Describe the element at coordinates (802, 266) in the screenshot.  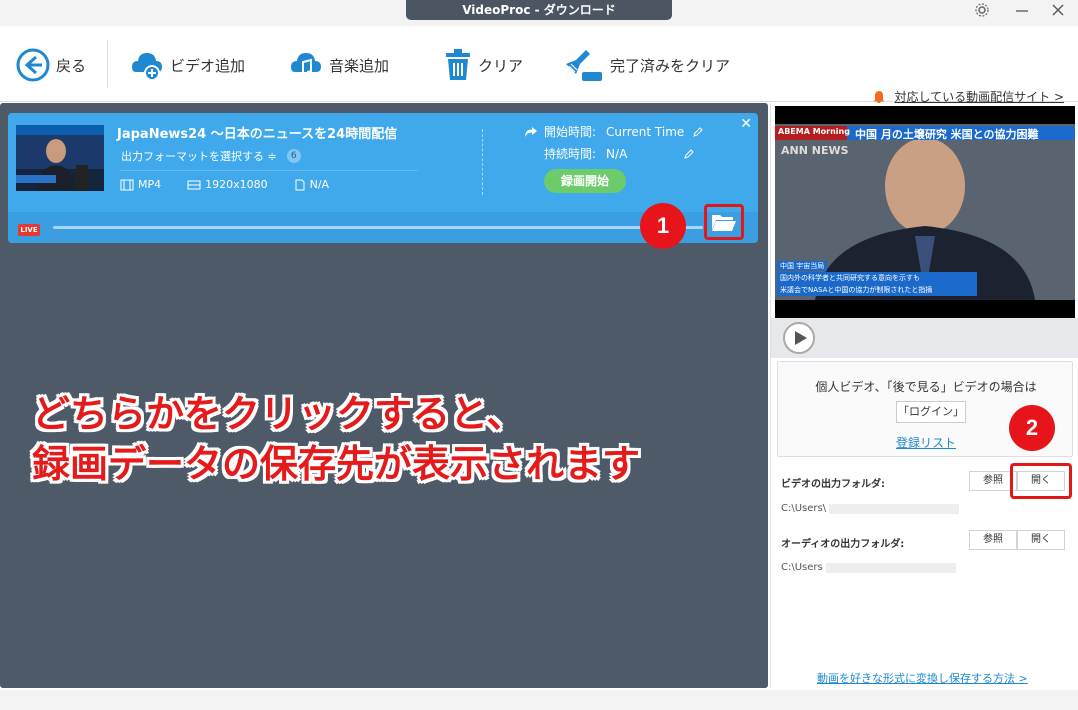
I see `preview-region-tag: 中国 宇宙当局` at that location.